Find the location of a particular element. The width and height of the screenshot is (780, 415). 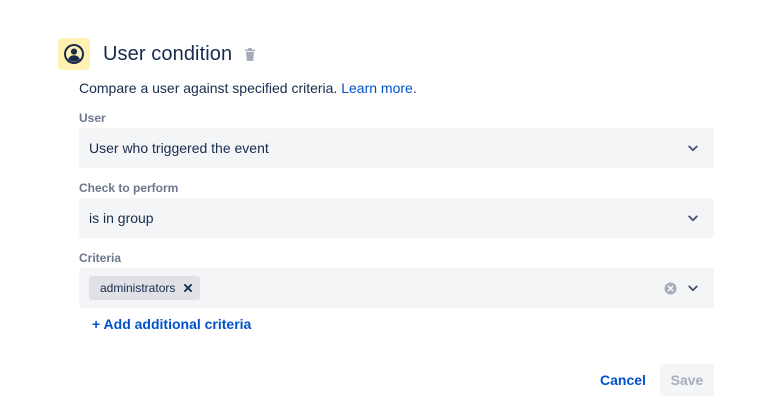

panel-header: User condition is located at coordinates (157, 54).